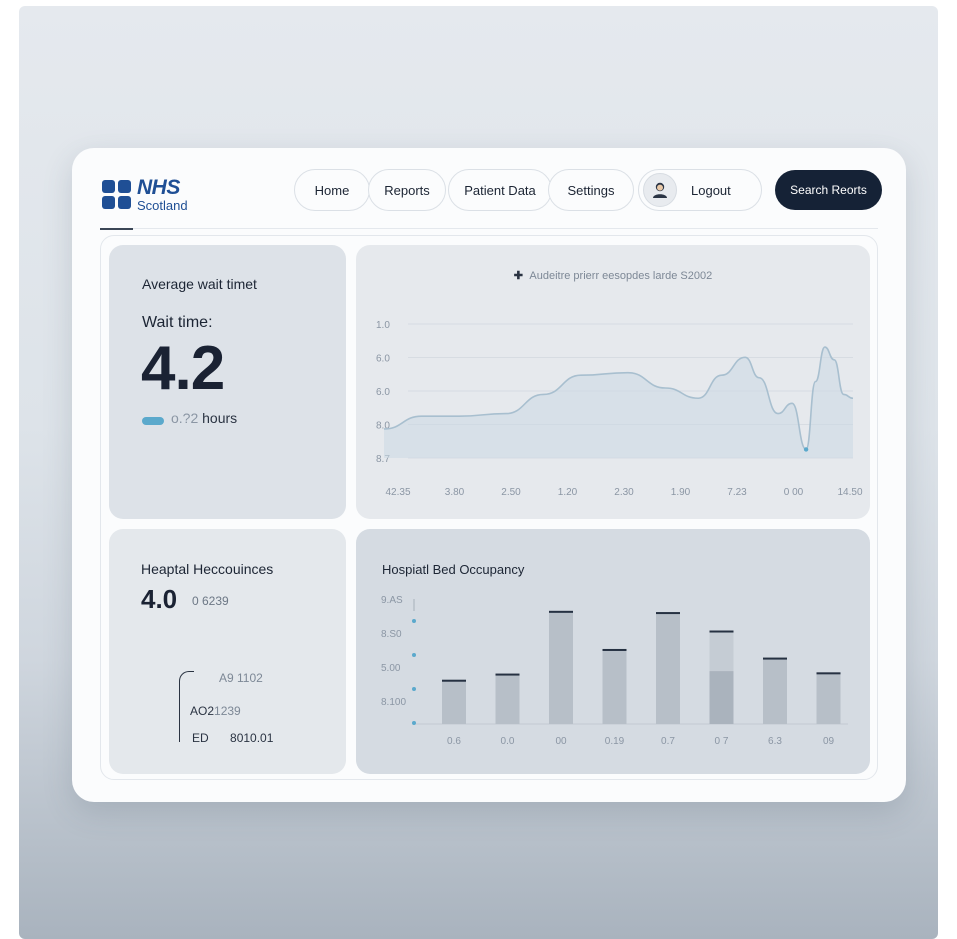 The image size is (957, 939). Describe the element at coordinates (454, 741) in the screenshot. I see `x-tick-label: 0.6` at that location.